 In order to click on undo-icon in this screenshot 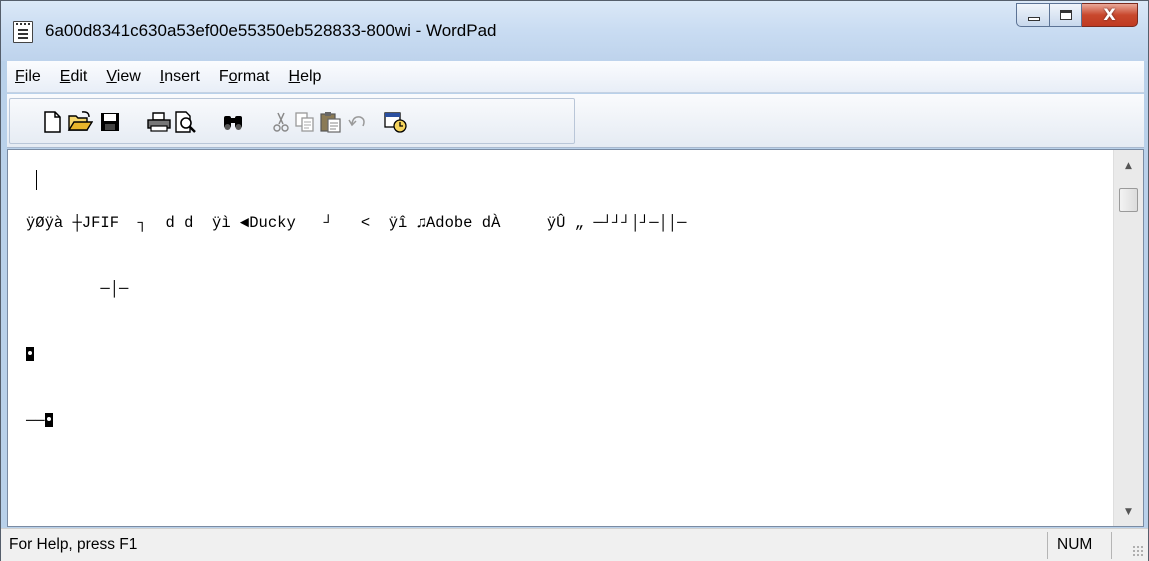, I will do `click(356, 121)`.